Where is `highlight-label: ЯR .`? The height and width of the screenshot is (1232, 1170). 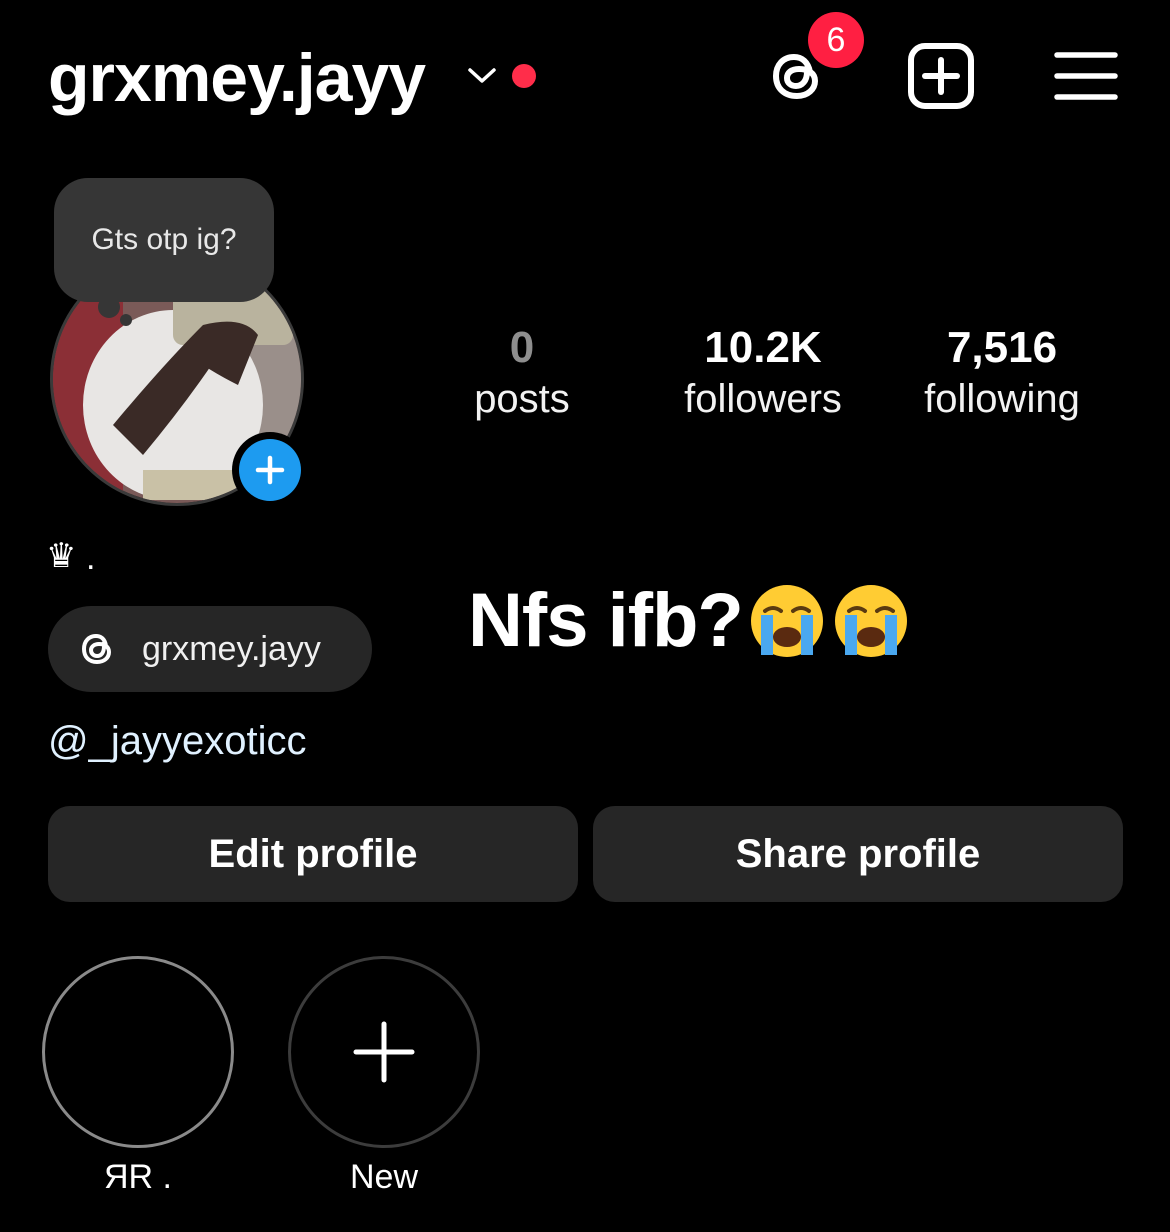 highlight-label: ЯR . is located at coordinates (138, 1177).